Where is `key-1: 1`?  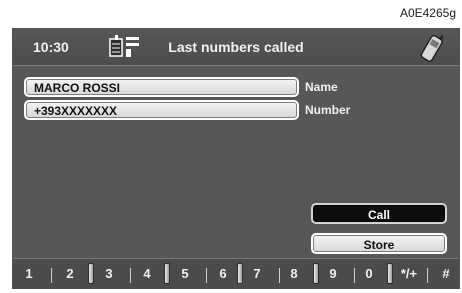
key-1: 1 is located at coordinates (29, 273).